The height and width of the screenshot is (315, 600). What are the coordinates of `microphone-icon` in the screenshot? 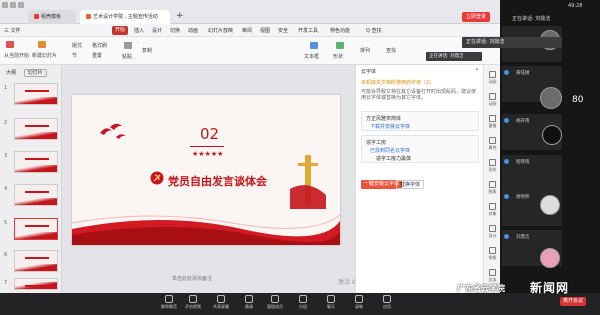 It's located at (169, 299).